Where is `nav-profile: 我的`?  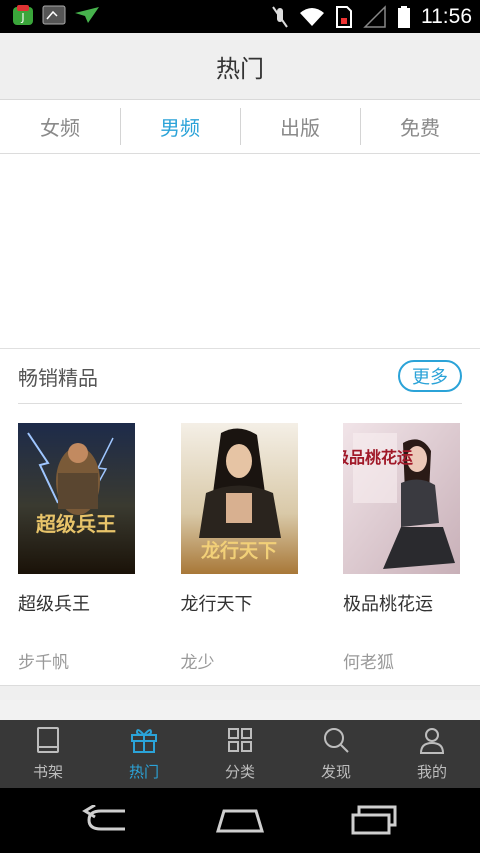 nav-profile: 我的 is located at coordinates (432, 754).